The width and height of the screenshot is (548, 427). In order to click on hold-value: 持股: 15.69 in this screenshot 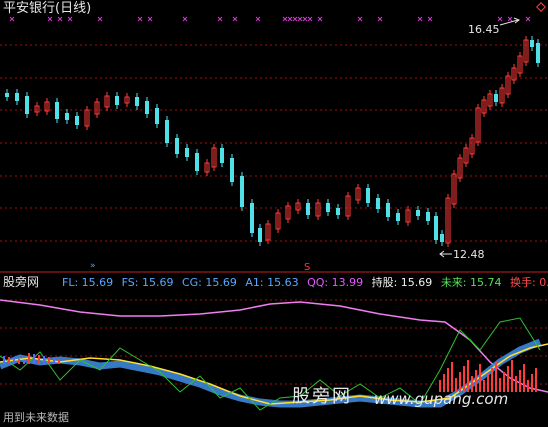, I will do `click(402, 282)`.